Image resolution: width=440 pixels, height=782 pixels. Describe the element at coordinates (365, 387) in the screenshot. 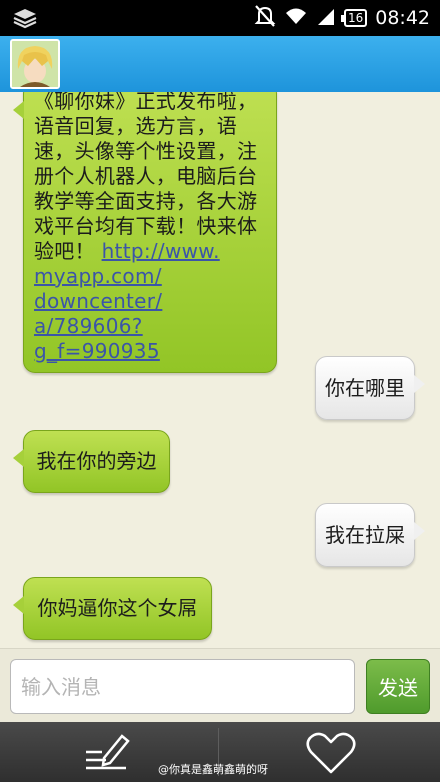

I see `message-text: 你在哪里` at that location.